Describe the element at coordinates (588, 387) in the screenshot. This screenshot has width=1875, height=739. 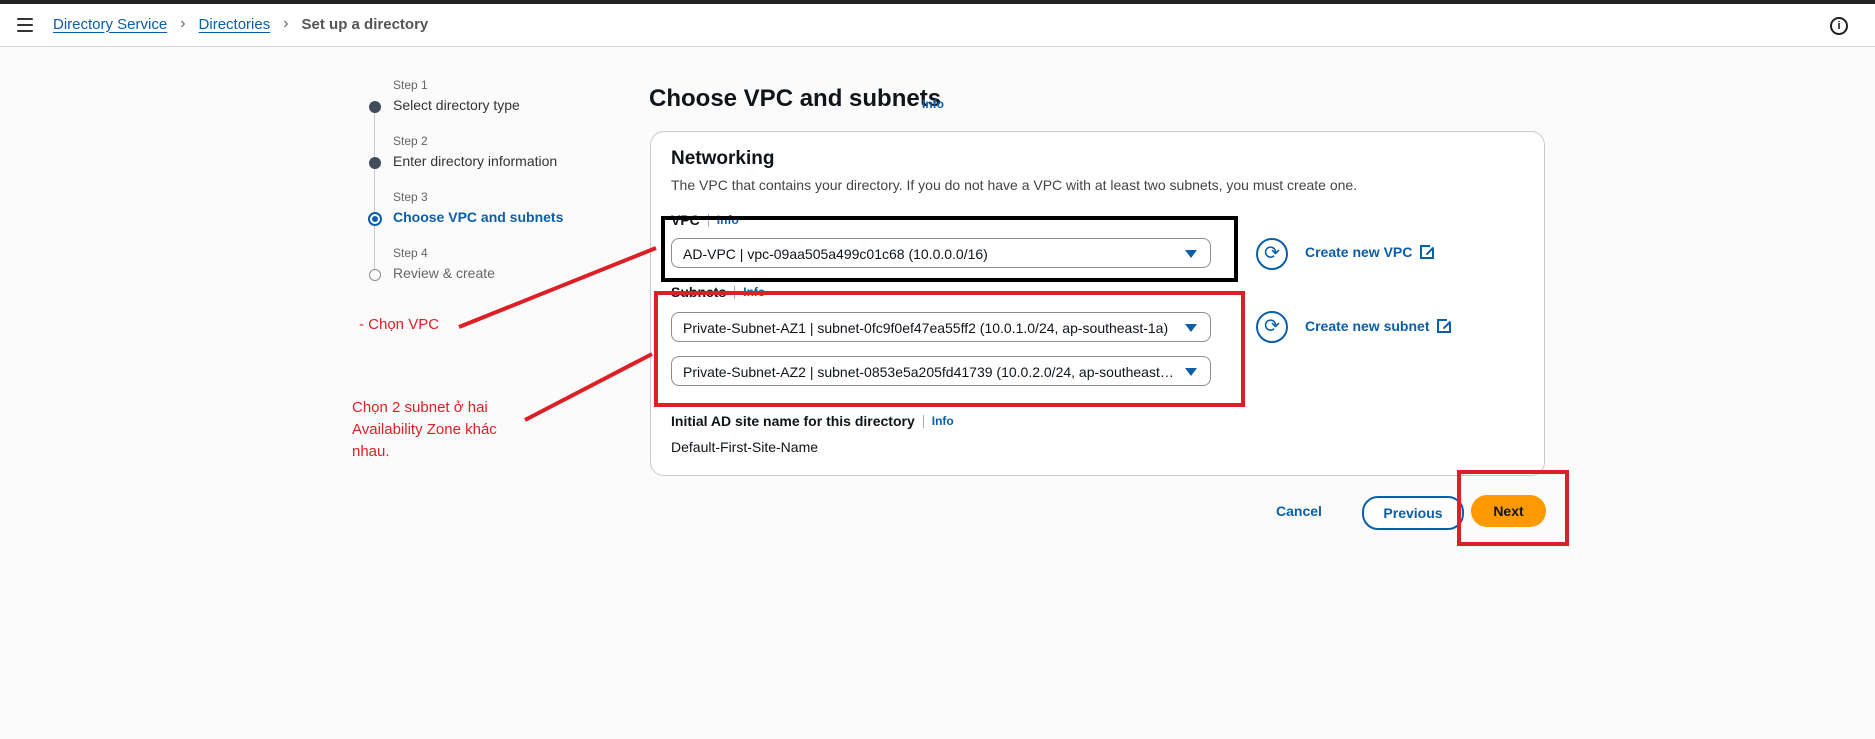
I see `subnet-annotation-line` at that location.